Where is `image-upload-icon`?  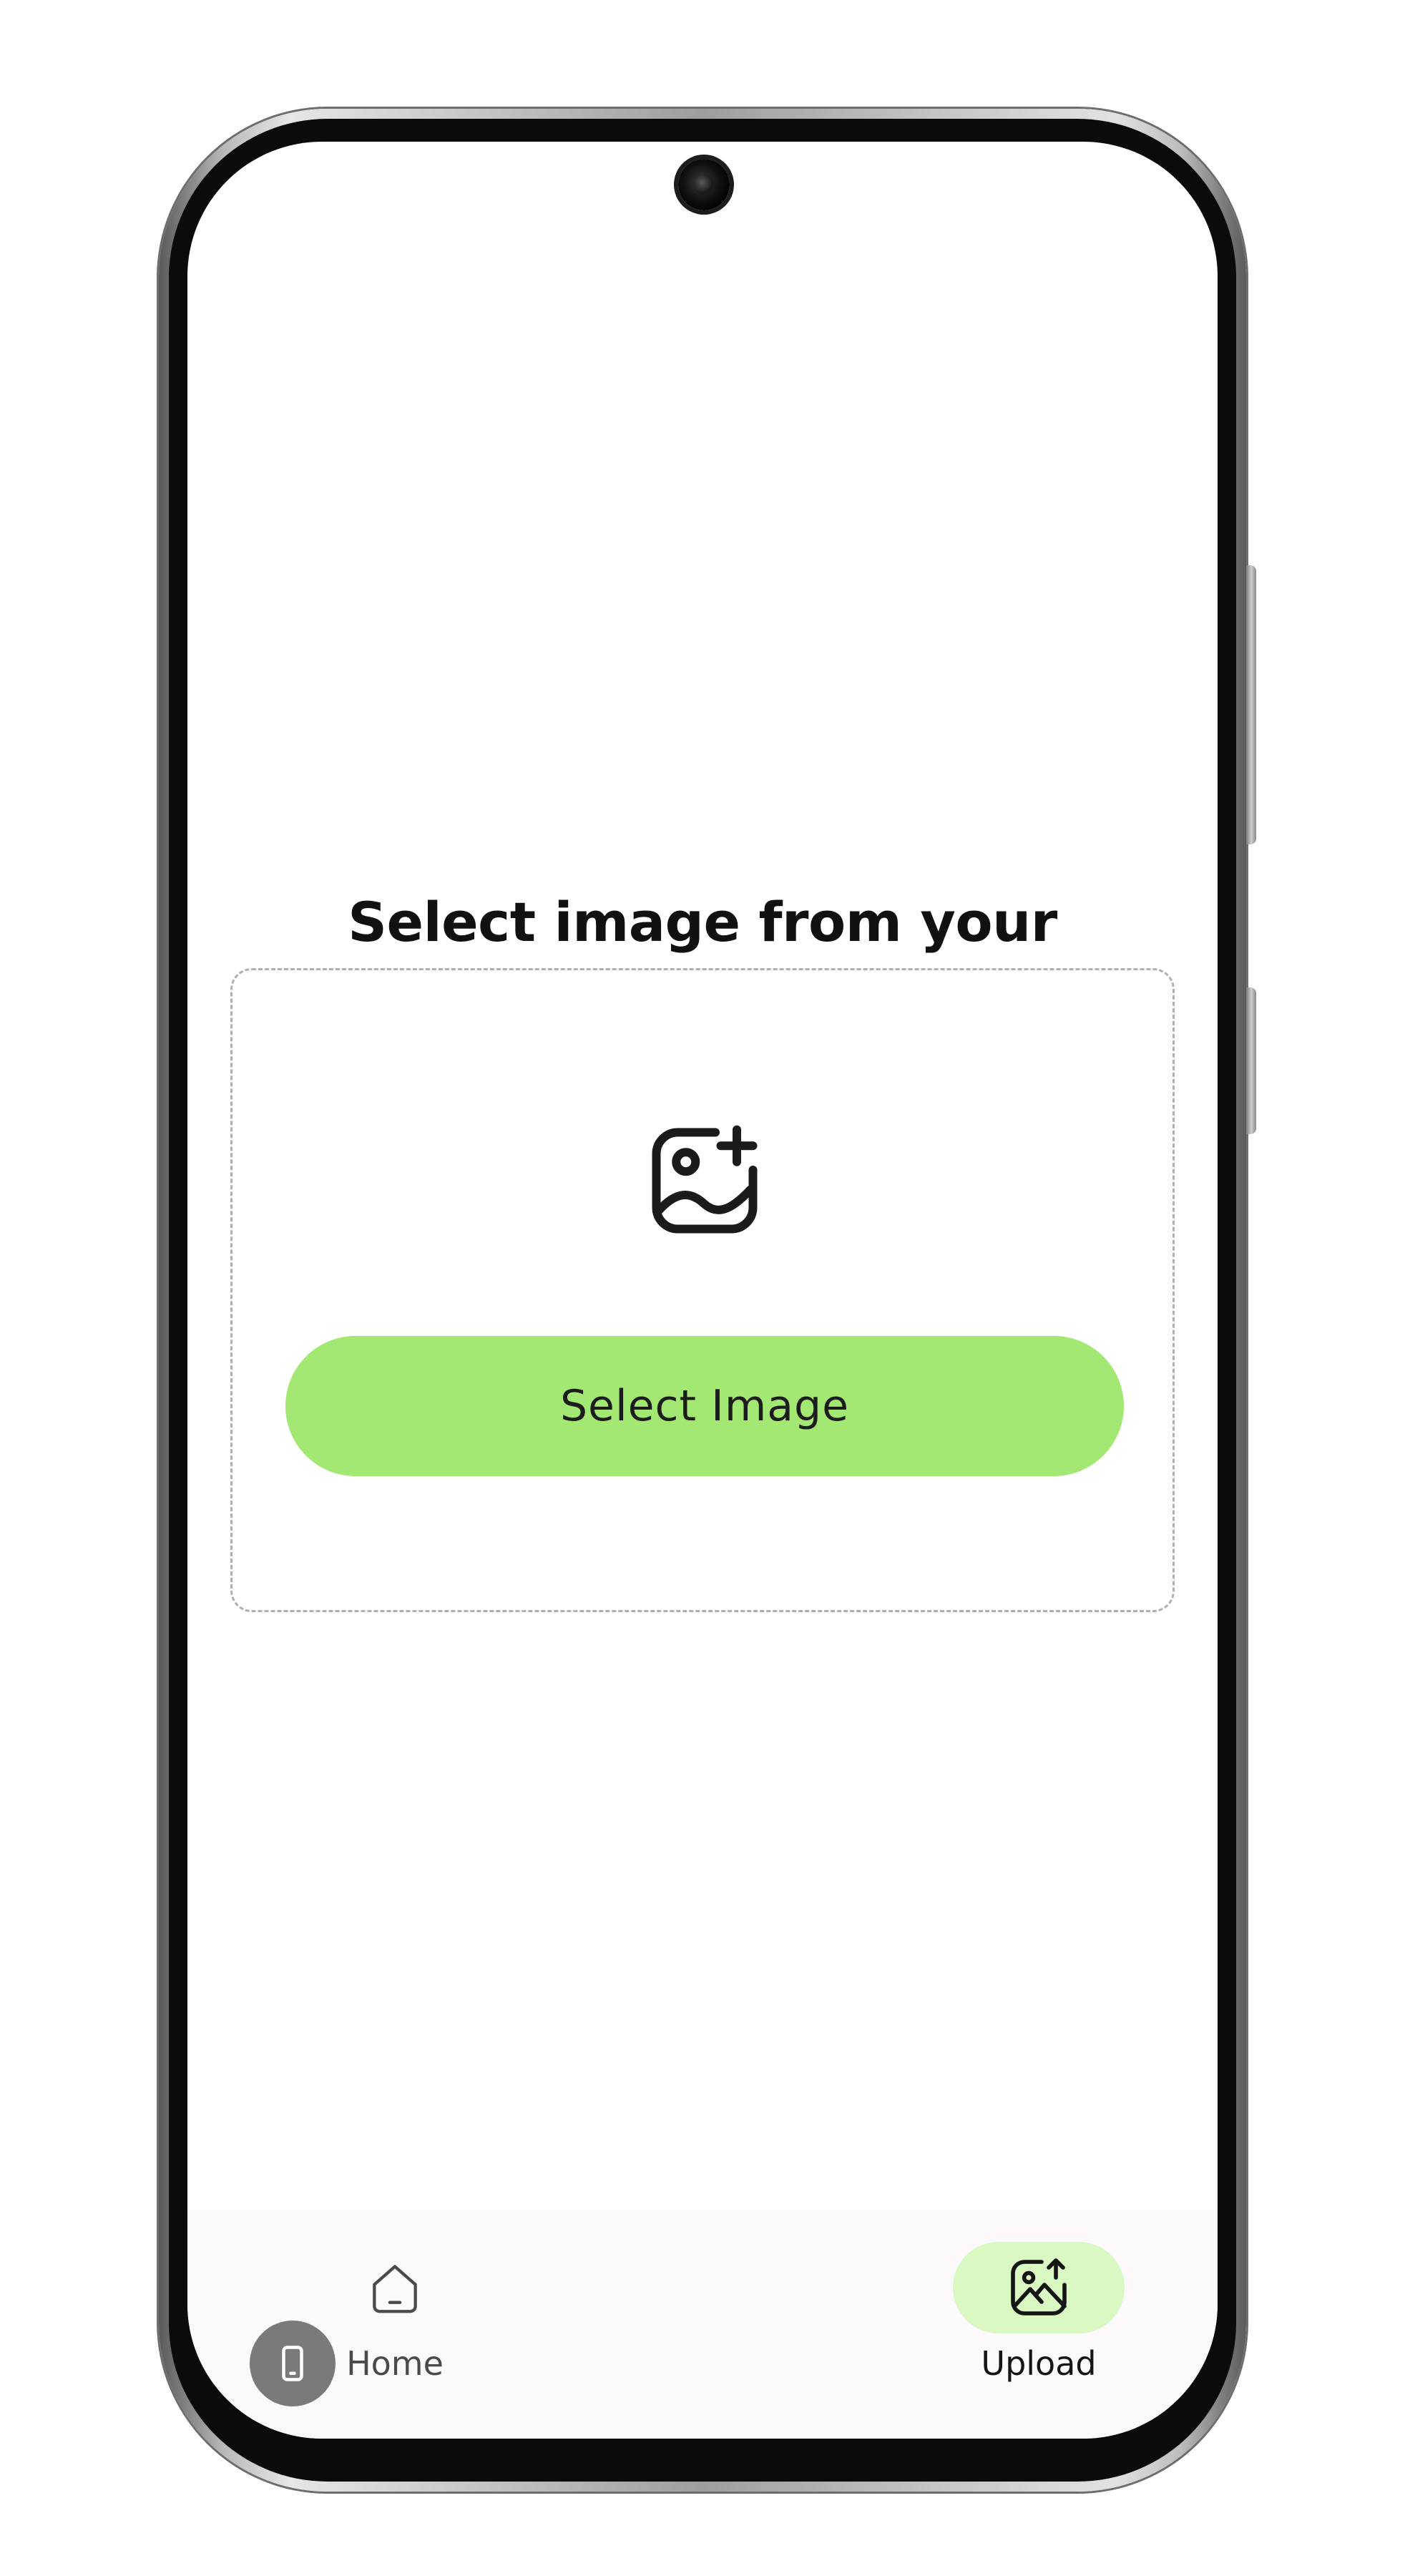
image-upload-icon is located at coordinates (1039, 2287).